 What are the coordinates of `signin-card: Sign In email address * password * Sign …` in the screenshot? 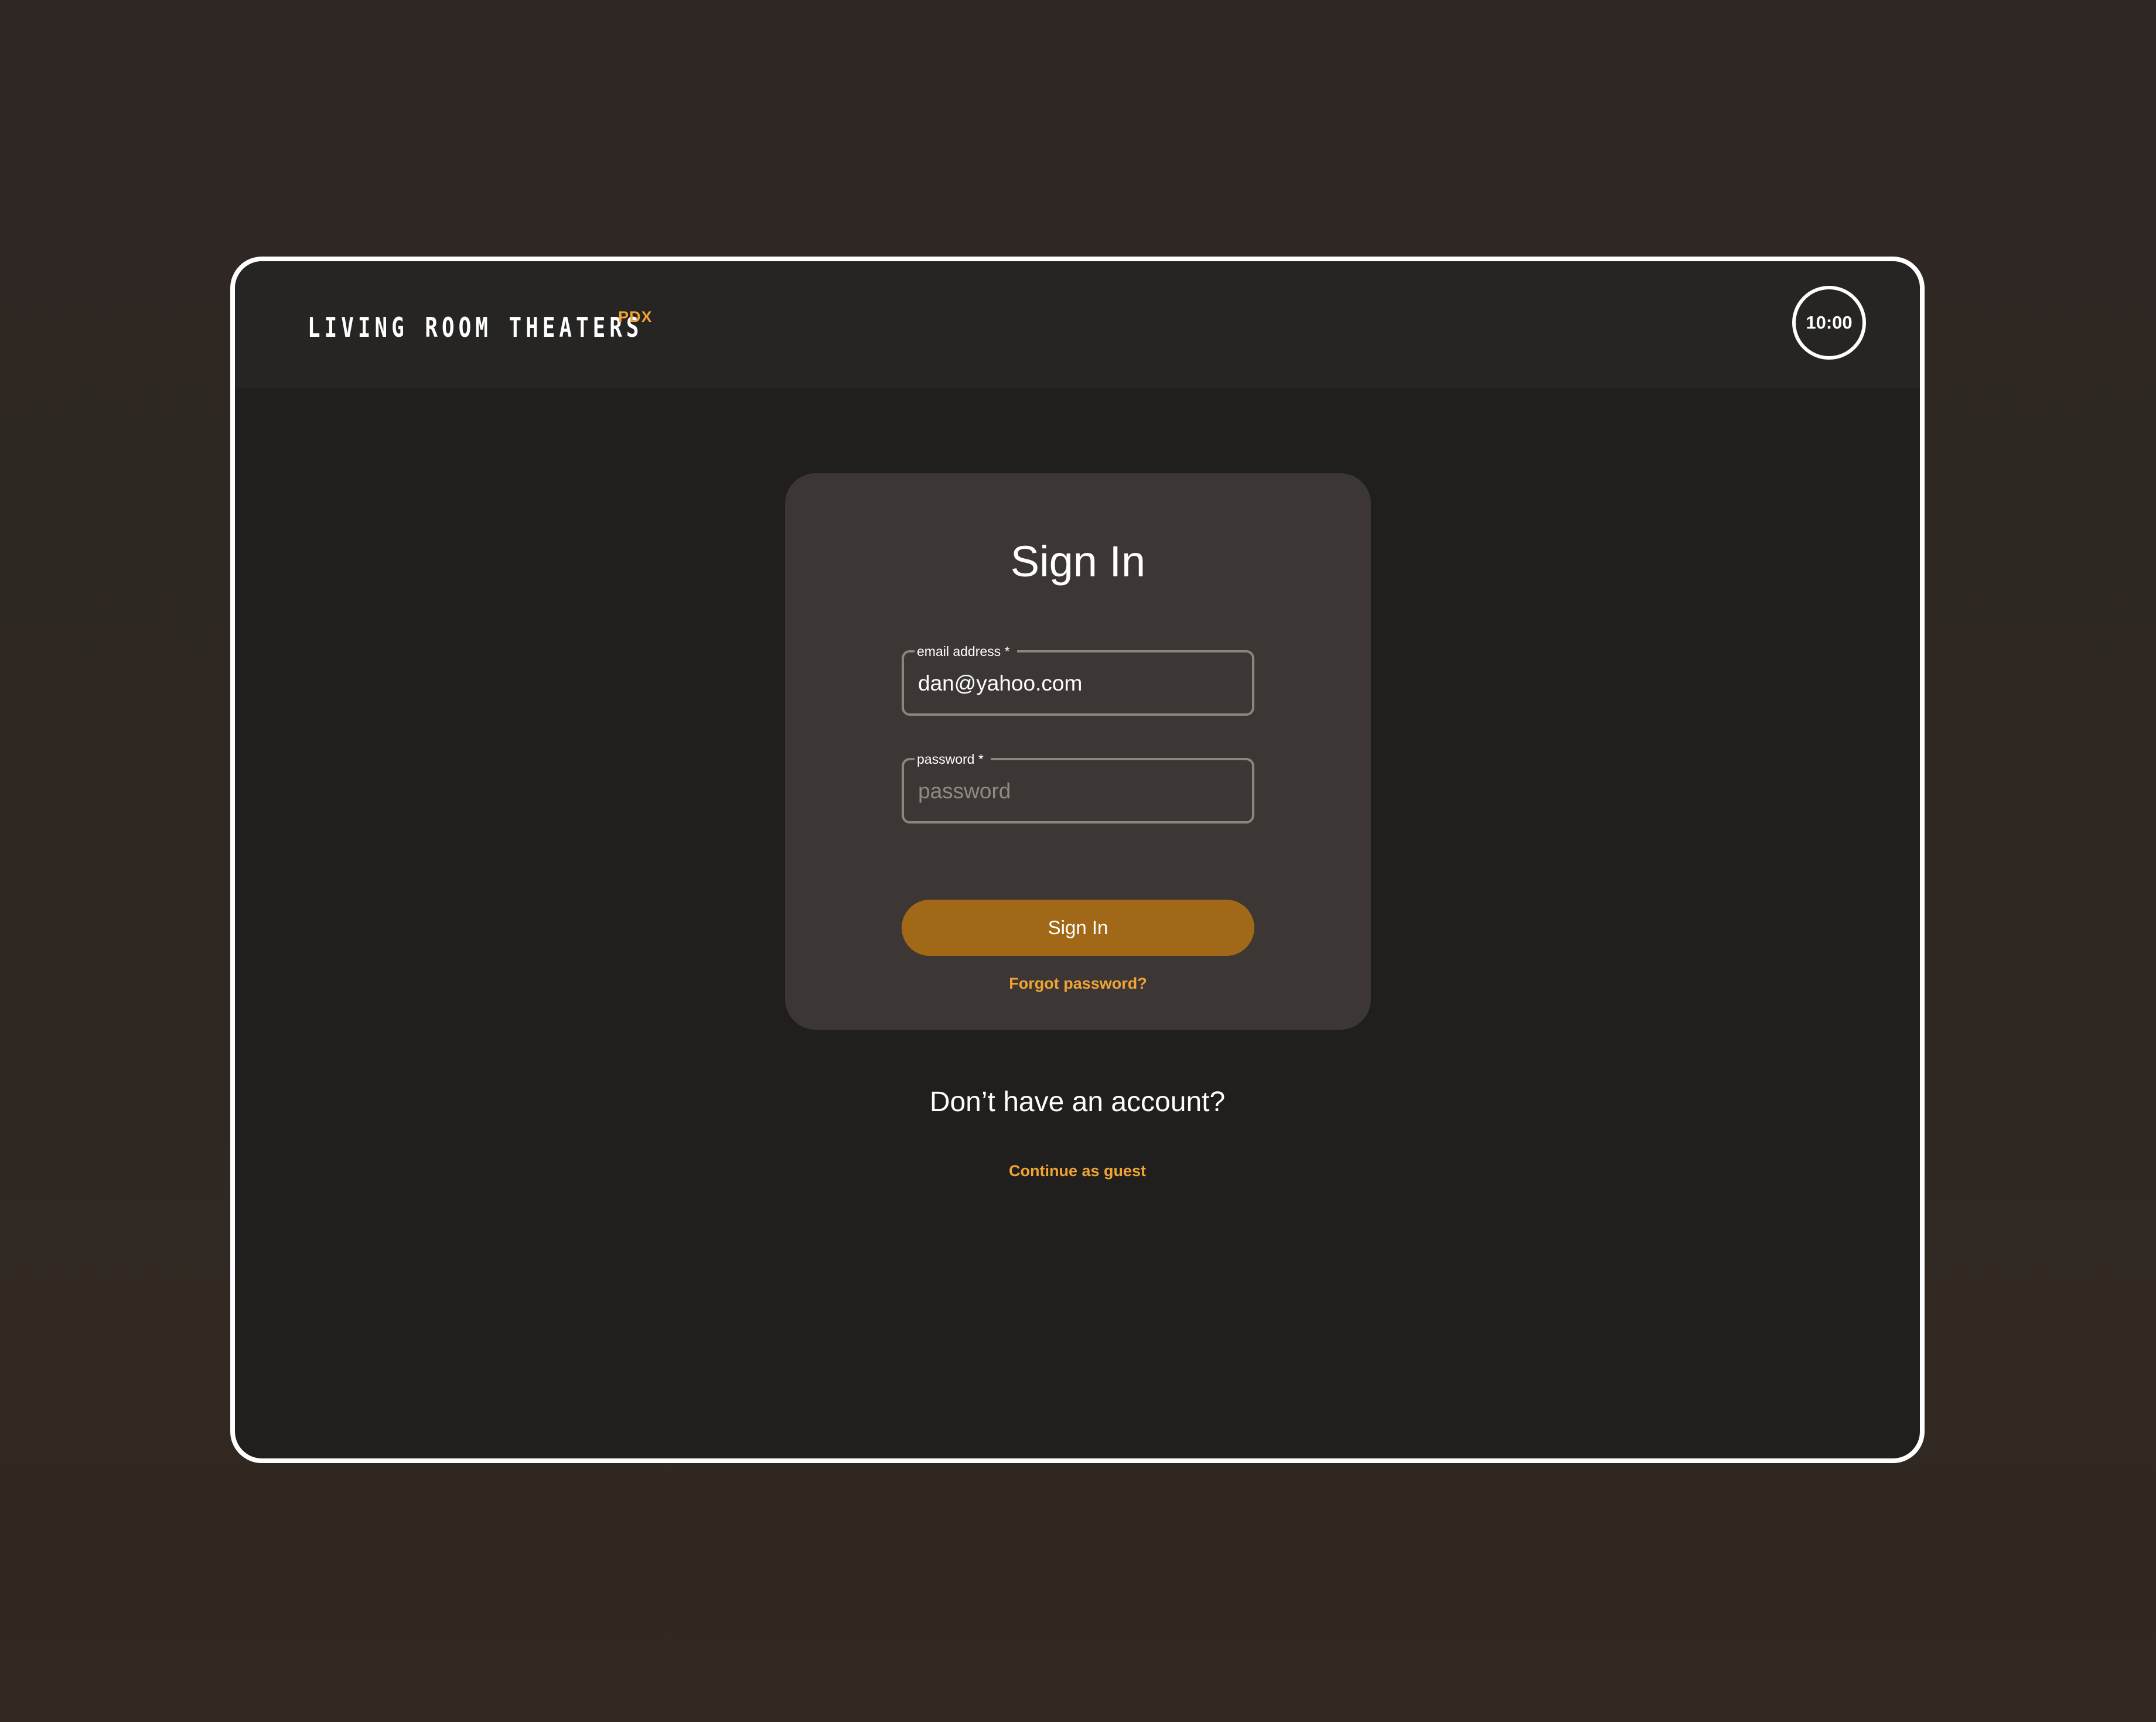 It's located at (1078, 751).